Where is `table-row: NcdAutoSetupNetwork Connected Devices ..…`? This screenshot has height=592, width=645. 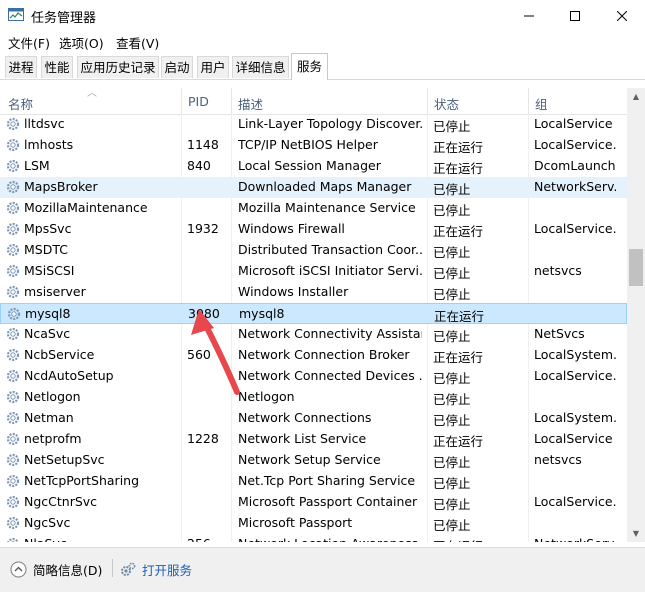 table-row: NcdAutoSetupNetwork Connected Devices ..… is located at coordinates (313, 376).